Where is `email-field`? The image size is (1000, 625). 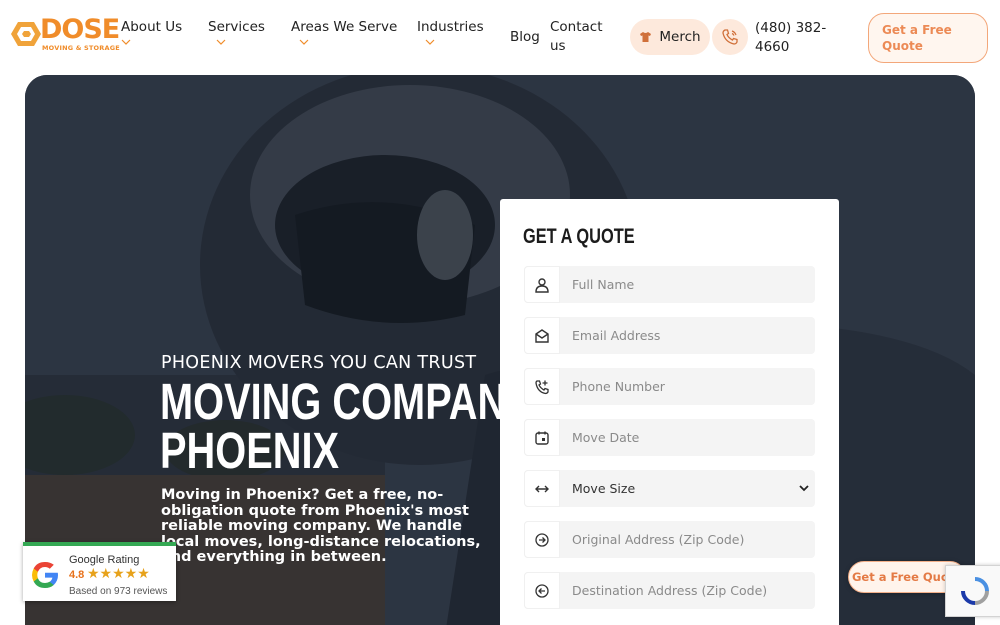
email-field is located at coordinates (669, 335).